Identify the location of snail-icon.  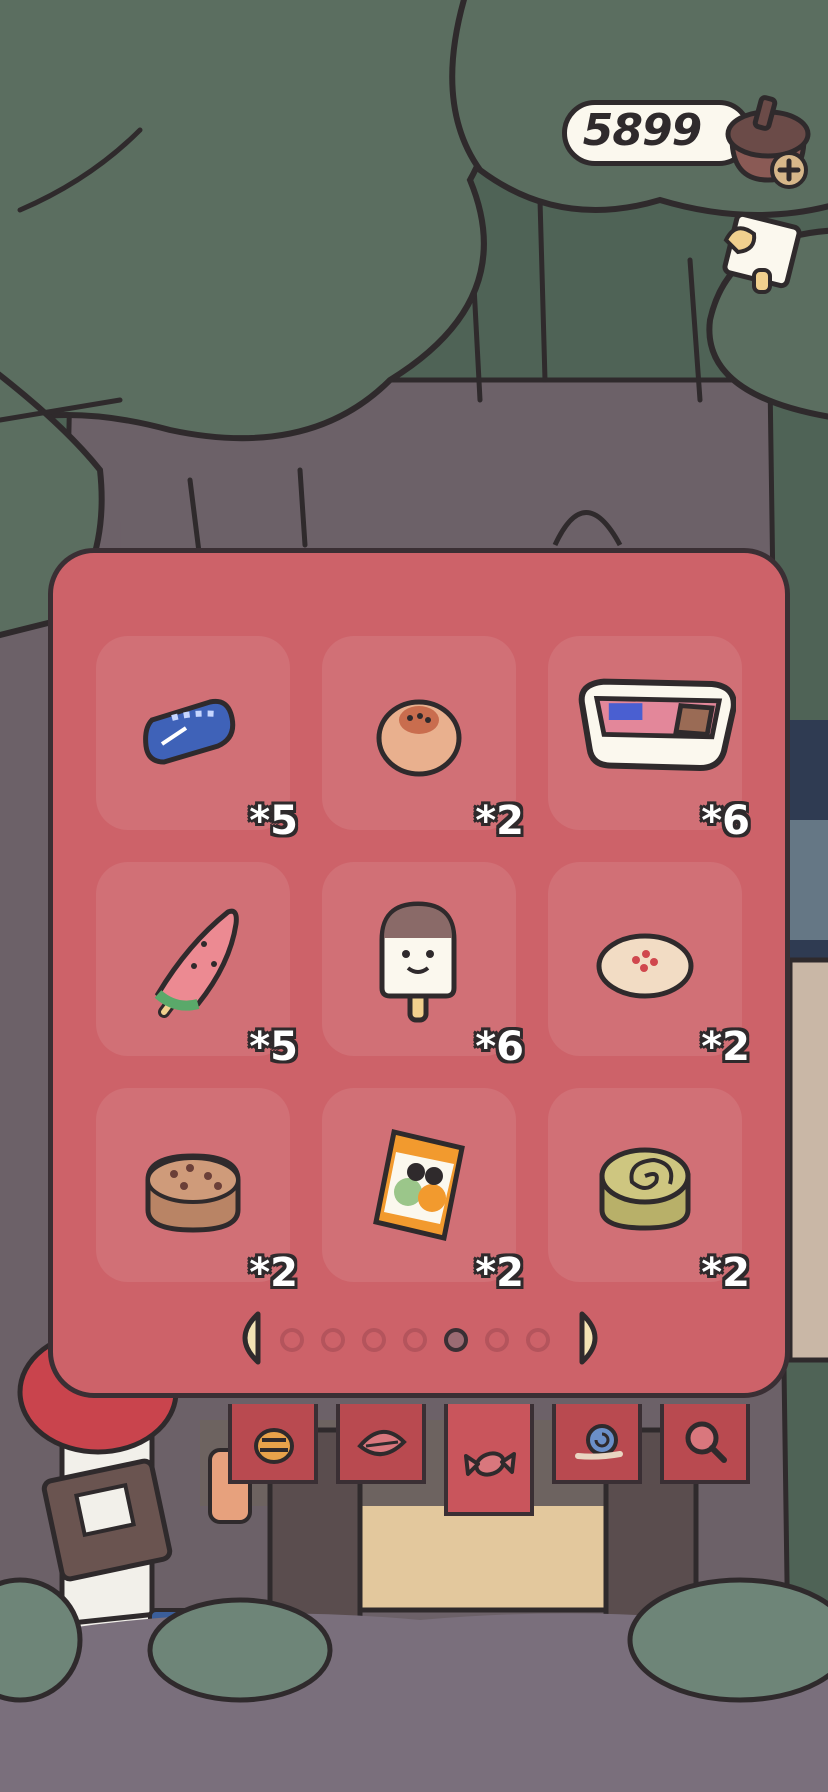
(599, 1442).